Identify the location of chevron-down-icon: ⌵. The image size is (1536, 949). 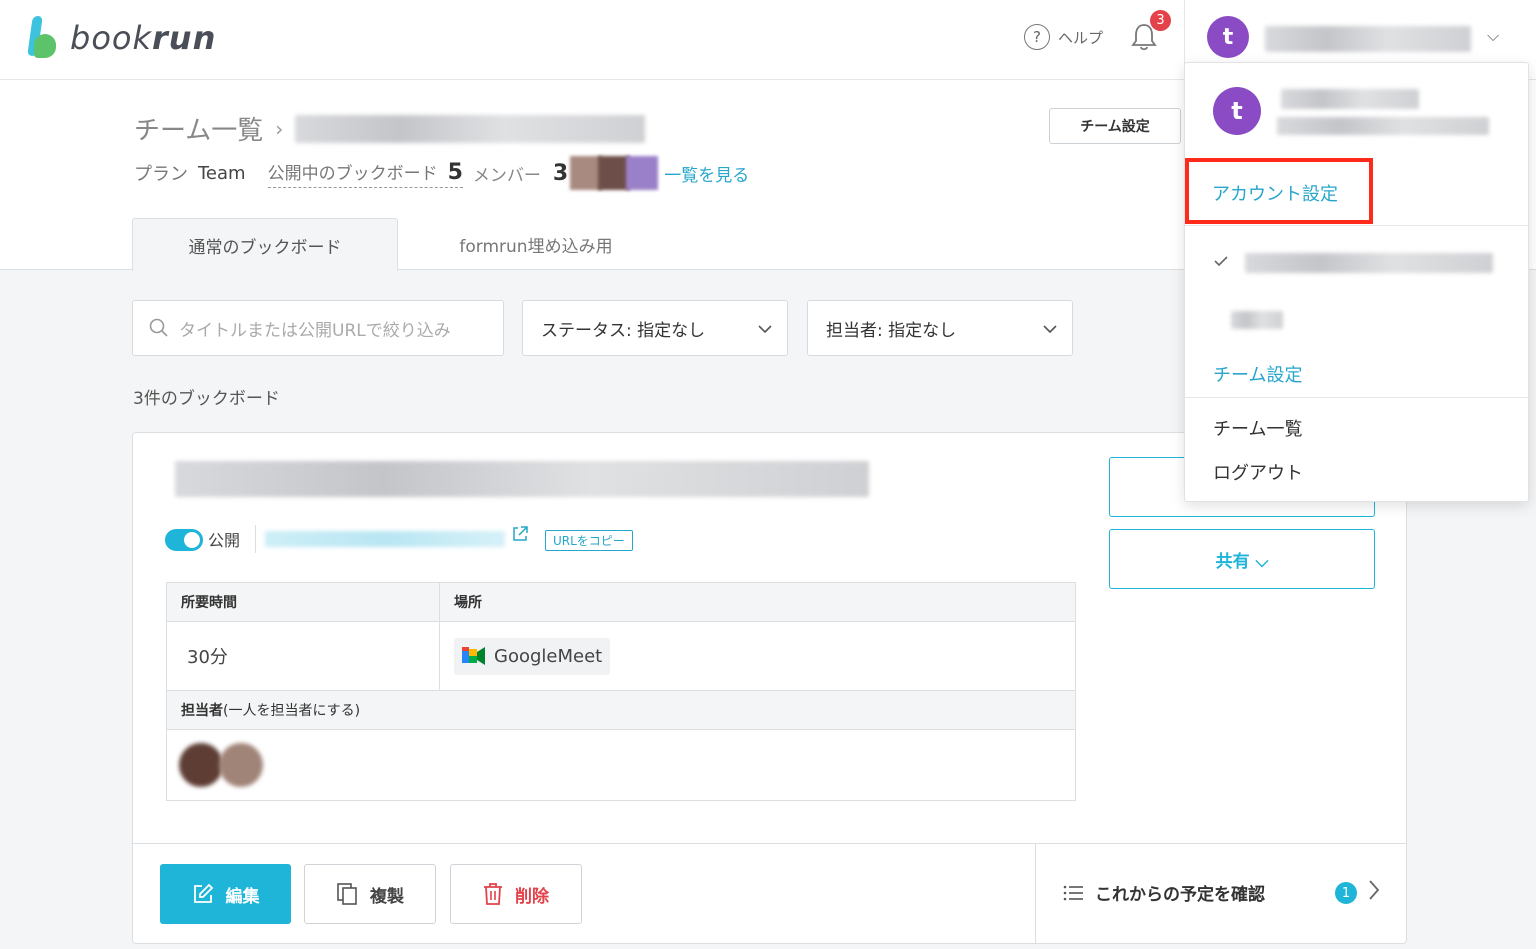
(1493, 35).